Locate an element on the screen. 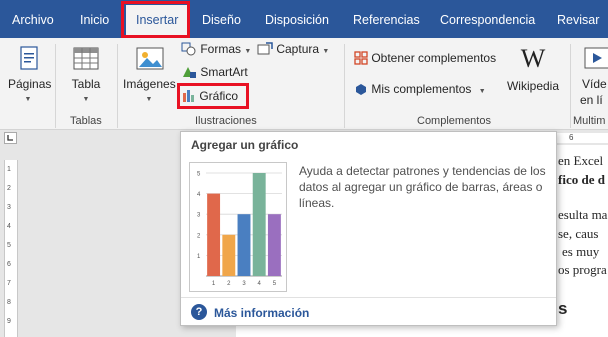  screenshot-icon is located at coordinates (265, 48).